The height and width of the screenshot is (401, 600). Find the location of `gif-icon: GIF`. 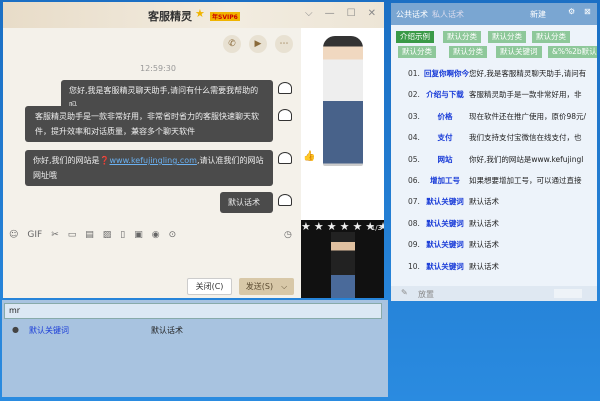

gif-icon: GIF is located at coordinates (34, 235).